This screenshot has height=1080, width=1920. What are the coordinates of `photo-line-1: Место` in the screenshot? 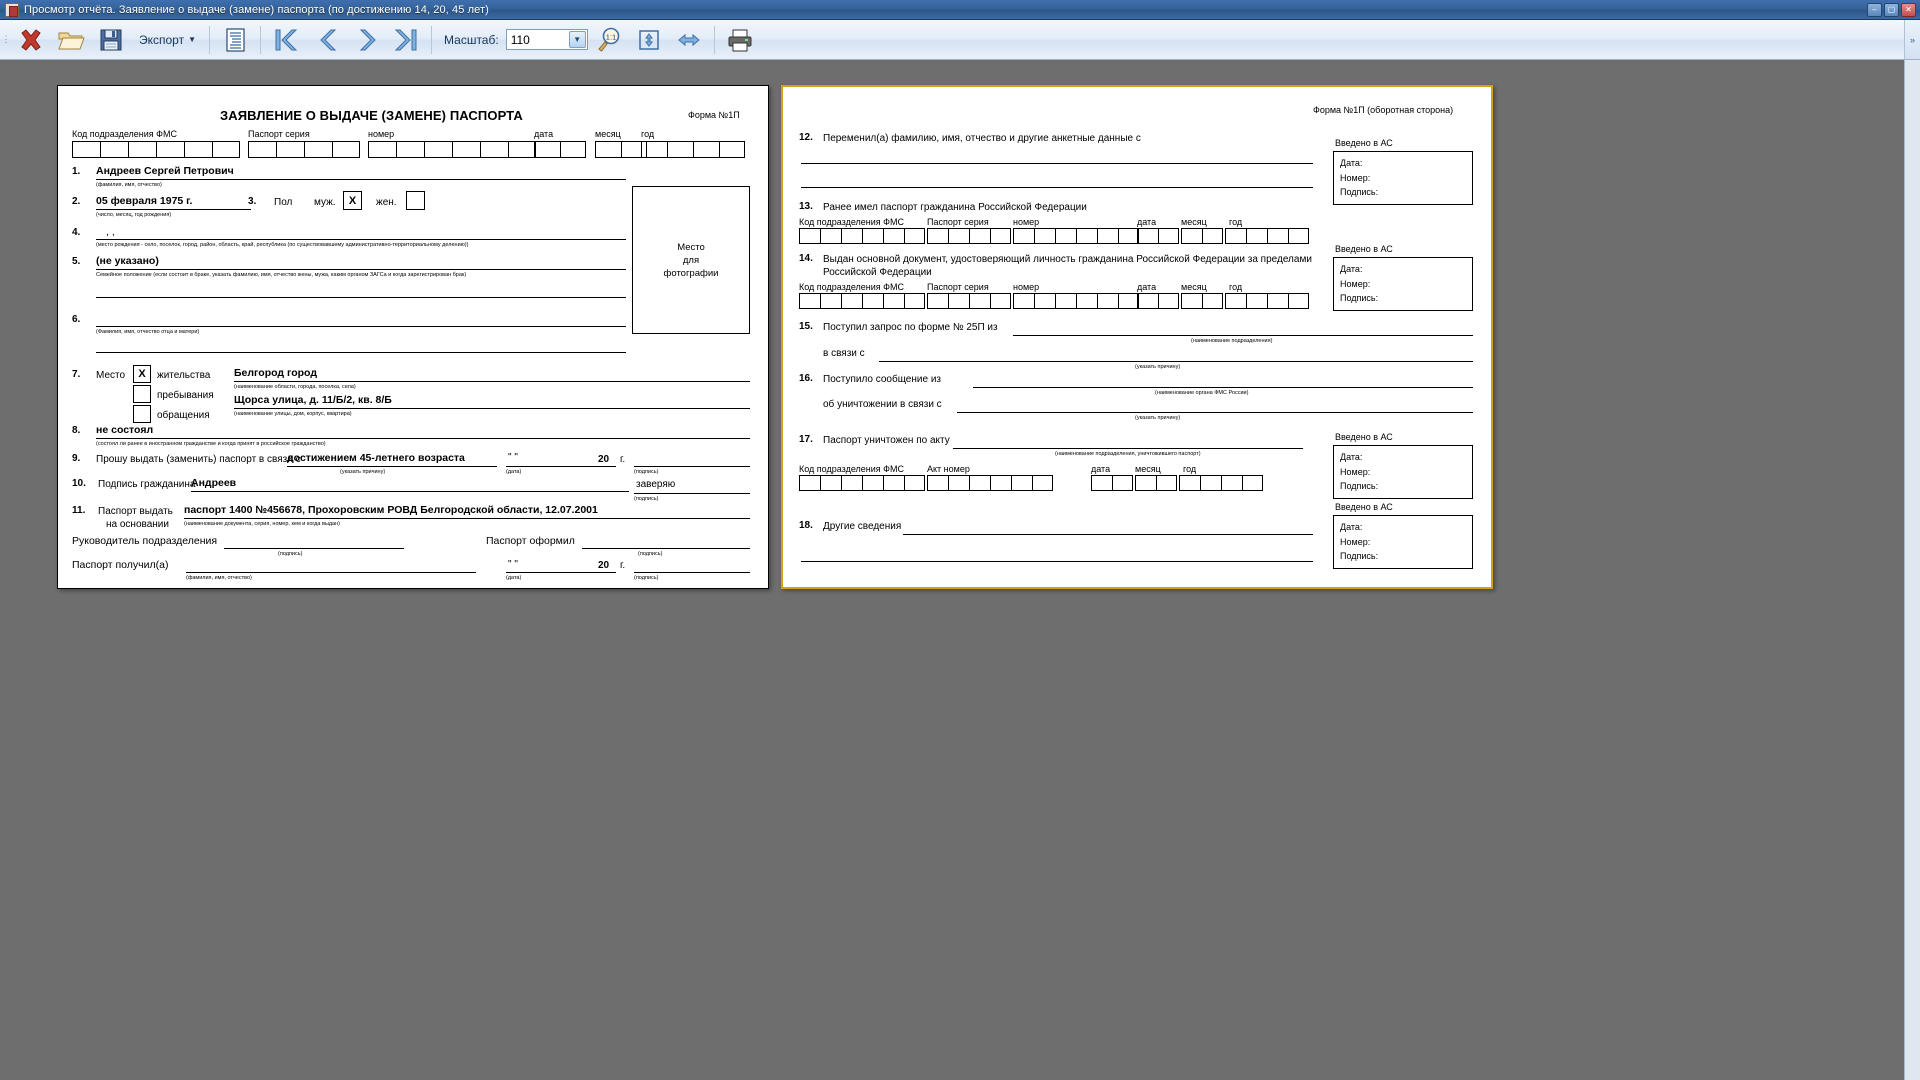 It's located at (691, 247).